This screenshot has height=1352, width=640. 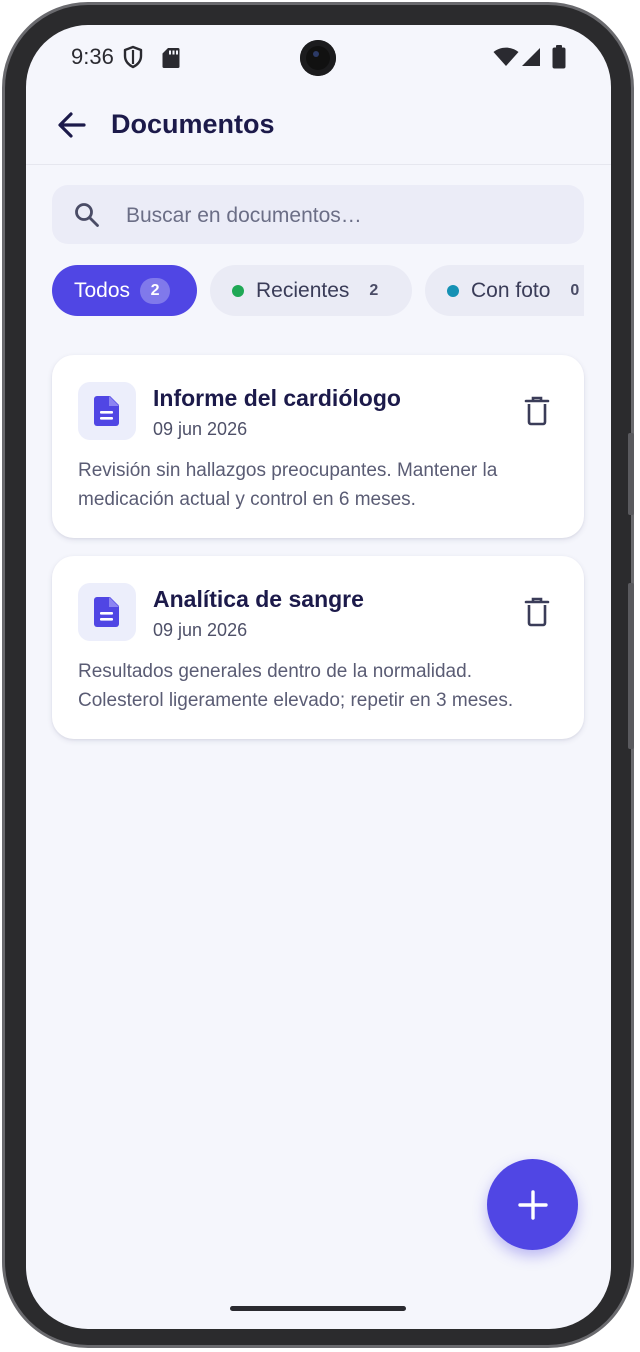 What do you see at coordinates (374, 290) in the screenshot?
I see `chip-count: 2` at bounding box center [374, 290].